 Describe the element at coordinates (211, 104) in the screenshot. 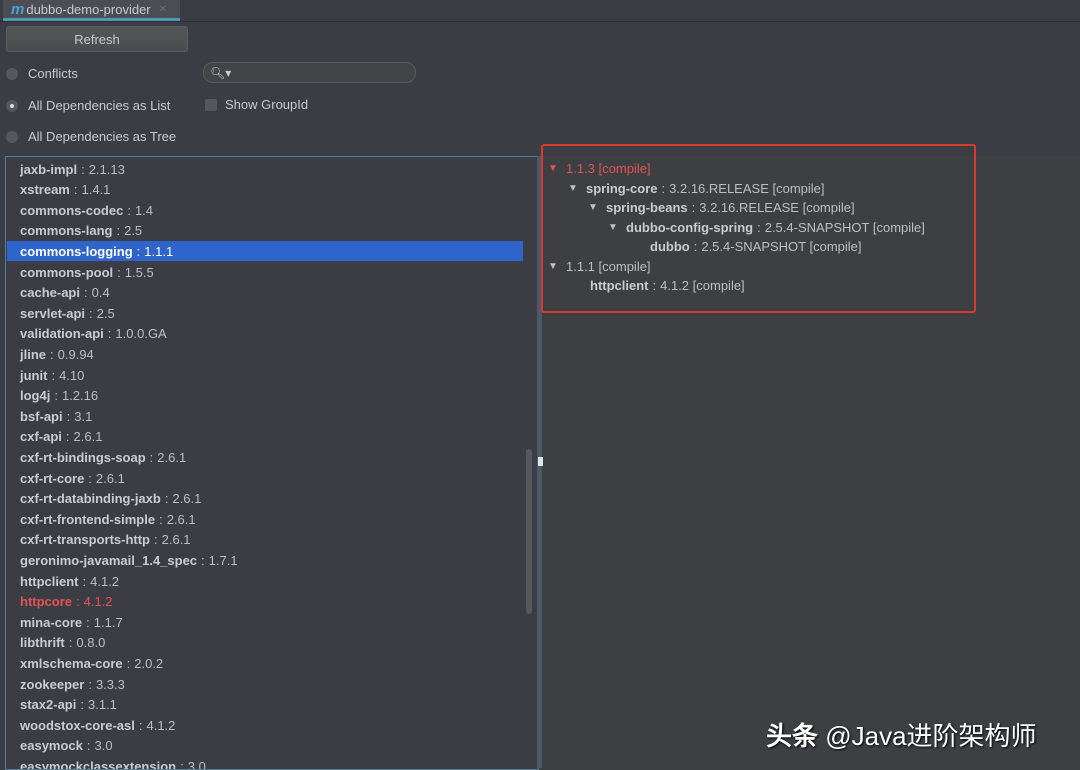

I see `checkbox` at that location.